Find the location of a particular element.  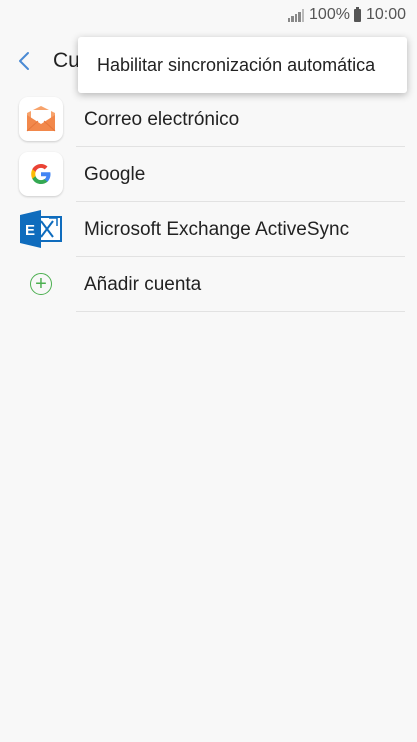

list-item-email: Correo electrónico is located at coordinates (208, 119).